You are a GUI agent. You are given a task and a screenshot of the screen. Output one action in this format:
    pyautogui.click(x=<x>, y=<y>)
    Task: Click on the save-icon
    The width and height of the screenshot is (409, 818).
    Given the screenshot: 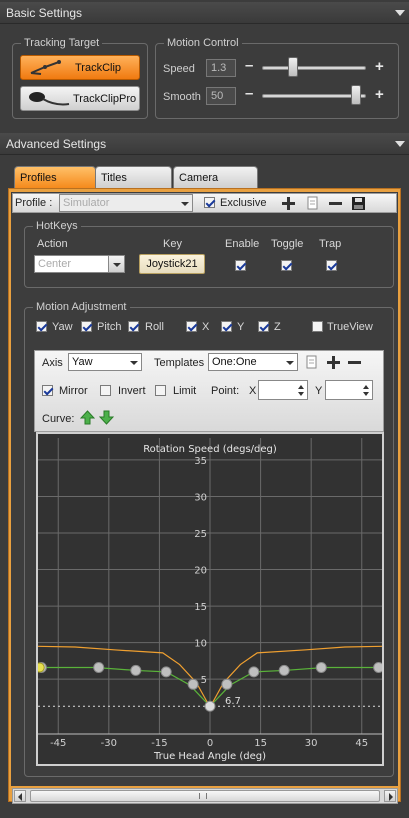 What is the action you would take?
    pyautogui.click(x=358, y=203)
    